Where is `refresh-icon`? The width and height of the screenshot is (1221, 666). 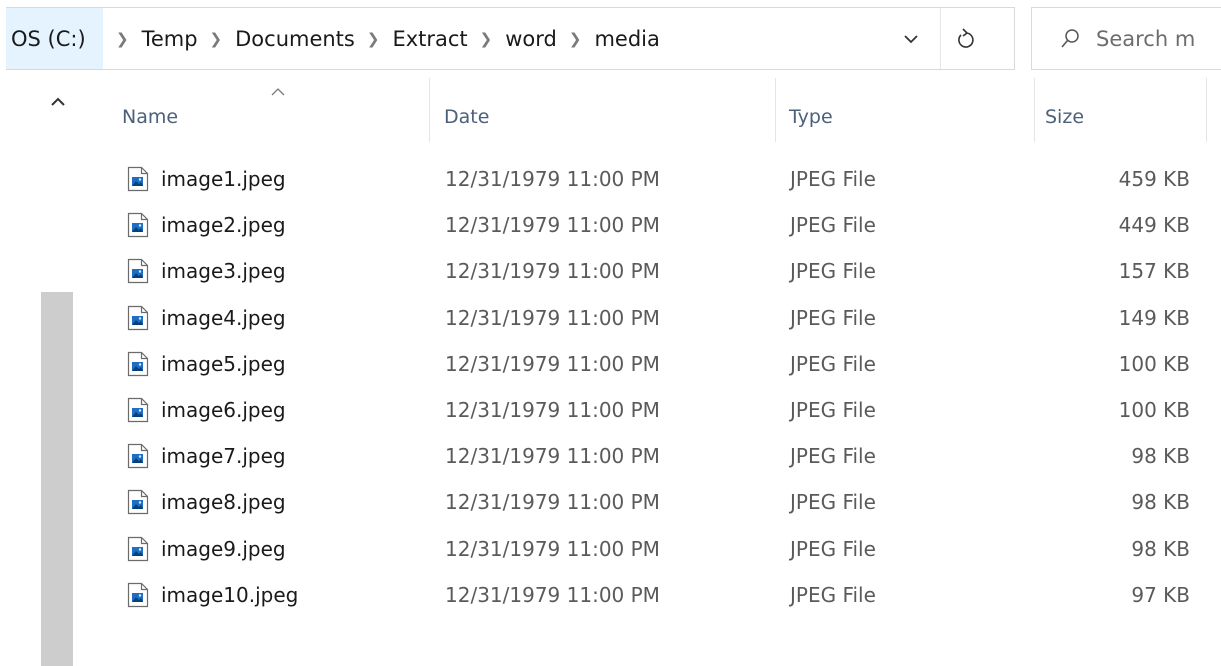
refresh-icon is located at coordinates (966, 37).